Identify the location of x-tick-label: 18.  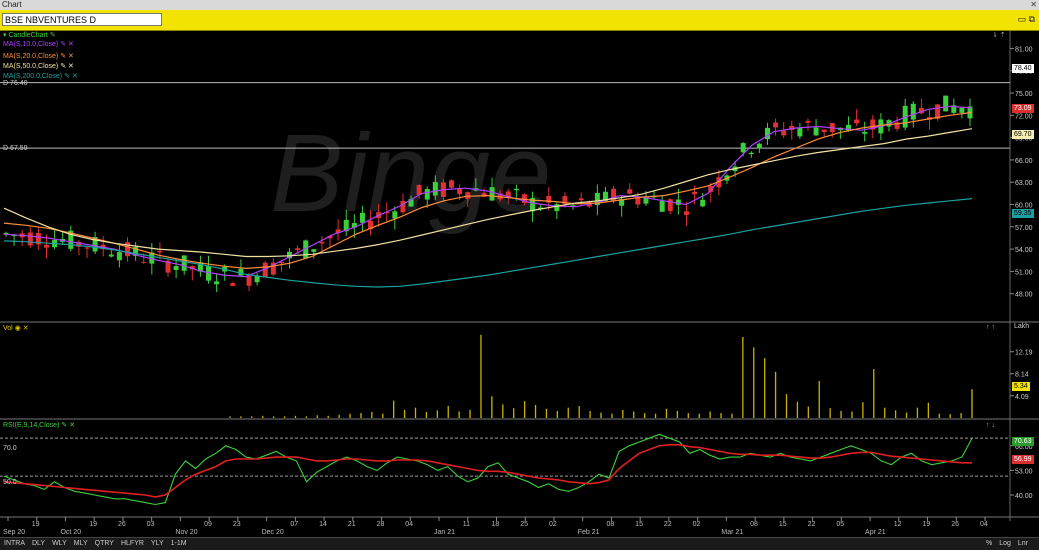
(496, 524).